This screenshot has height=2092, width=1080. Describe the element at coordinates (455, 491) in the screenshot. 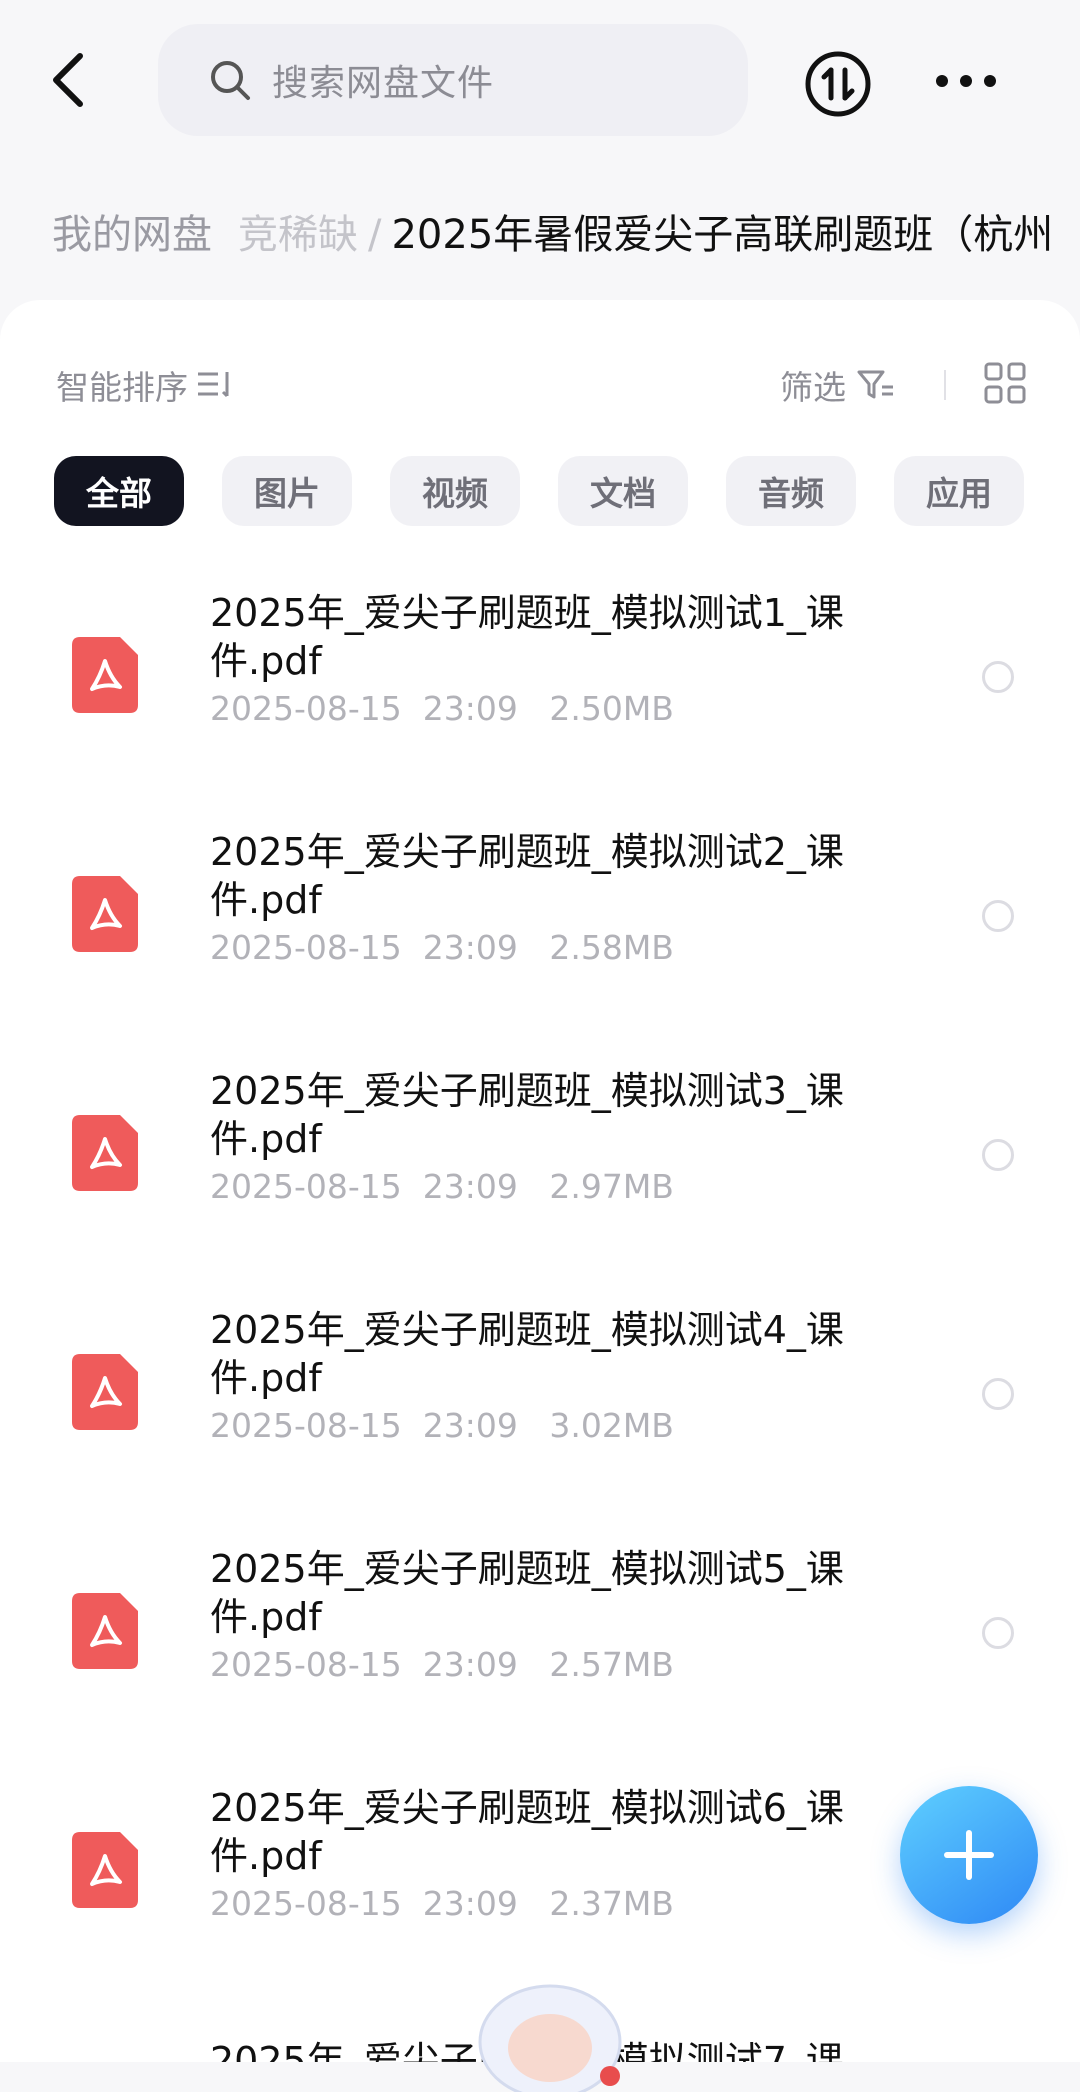

I see `tab-videos: 视频` at that location.